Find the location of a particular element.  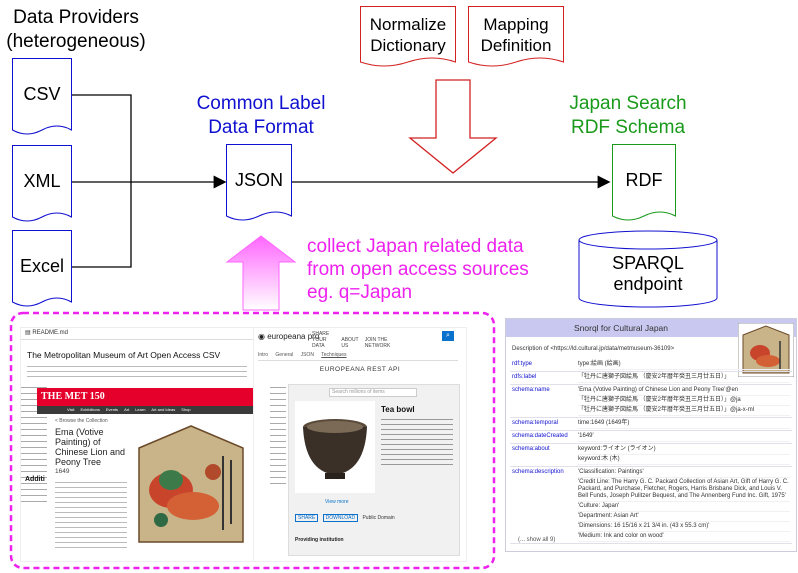

snorql-table-row: rdf:type type:絵画 (絵画) is located at coordinates (651, 365).